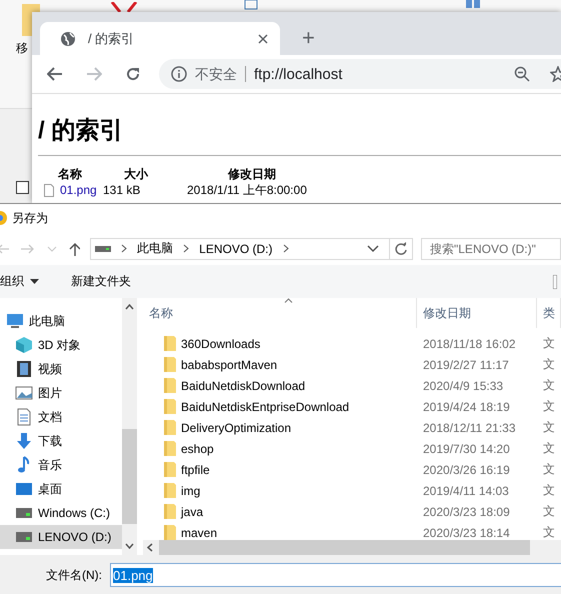  Describe the element at coordinates (235, 249) in the screenshot. I see `breadcrumb-item: LENOVO (D:)` at that location.